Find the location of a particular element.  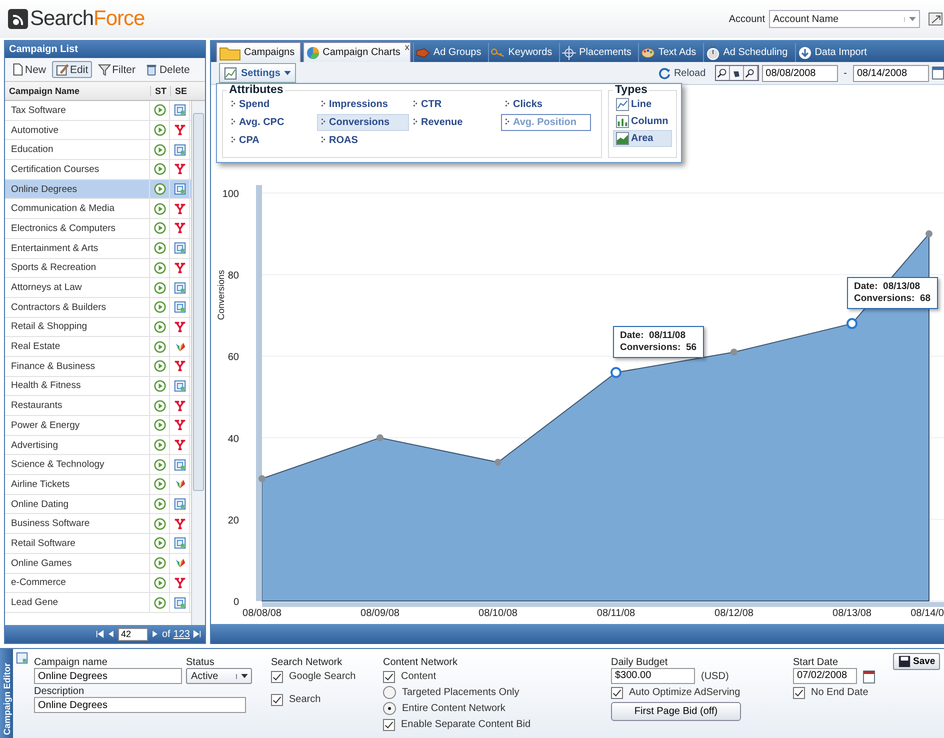

campaign-row: Contractors & Builders is located at coordinates (98, 308).